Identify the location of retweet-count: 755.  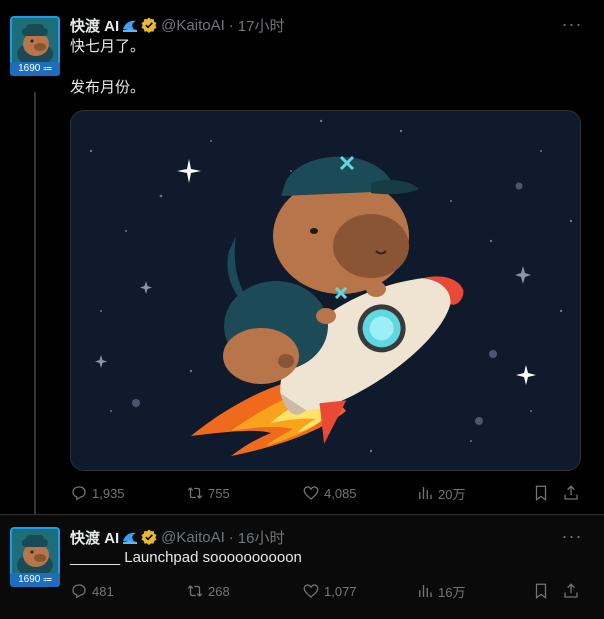
(219, 493).